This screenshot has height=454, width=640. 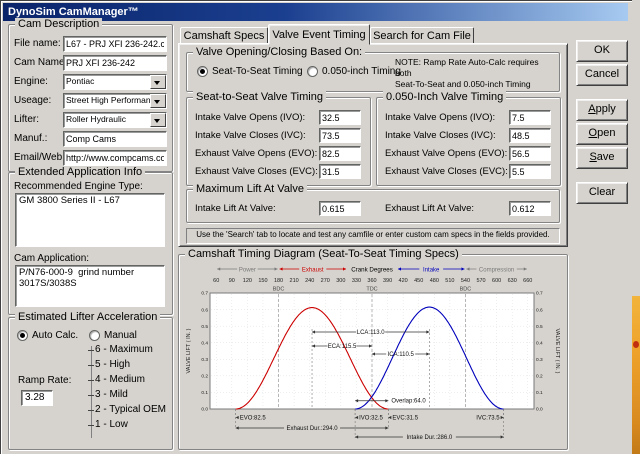 I want to click on open-button: Open, so click(x=602, y=134).